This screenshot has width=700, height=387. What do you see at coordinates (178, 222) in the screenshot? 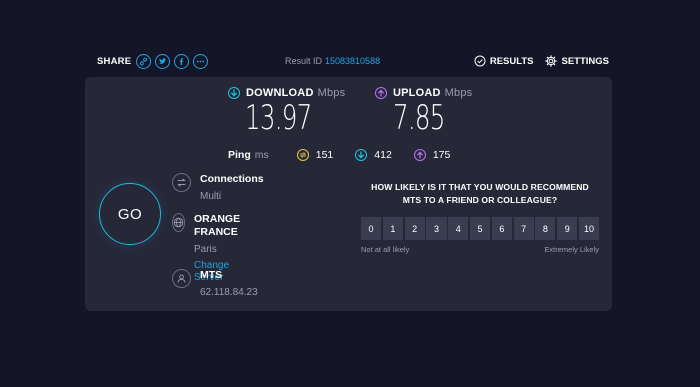
I see `globe-icon` at bounding box center [178, 222].